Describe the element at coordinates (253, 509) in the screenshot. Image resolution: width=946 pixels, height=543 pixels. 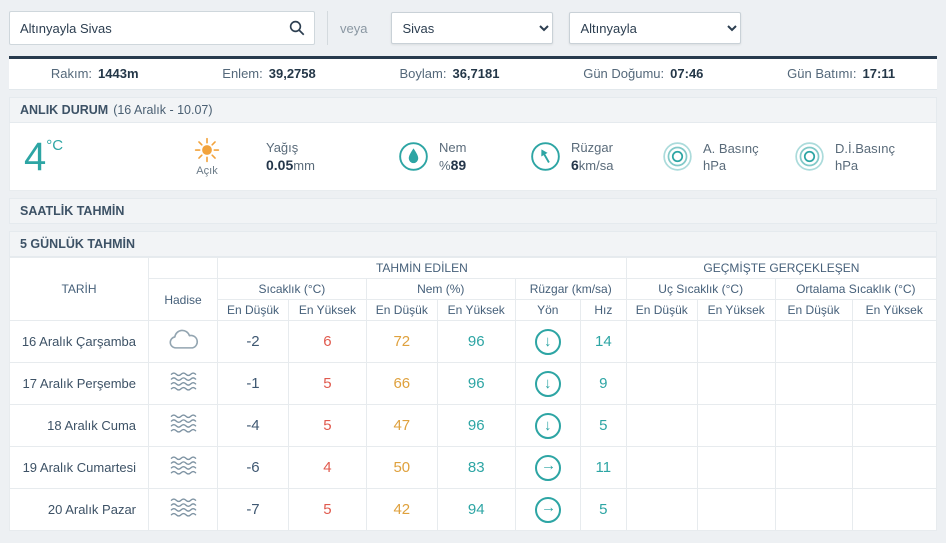
I see `temp-min-cell: -7` at that location.